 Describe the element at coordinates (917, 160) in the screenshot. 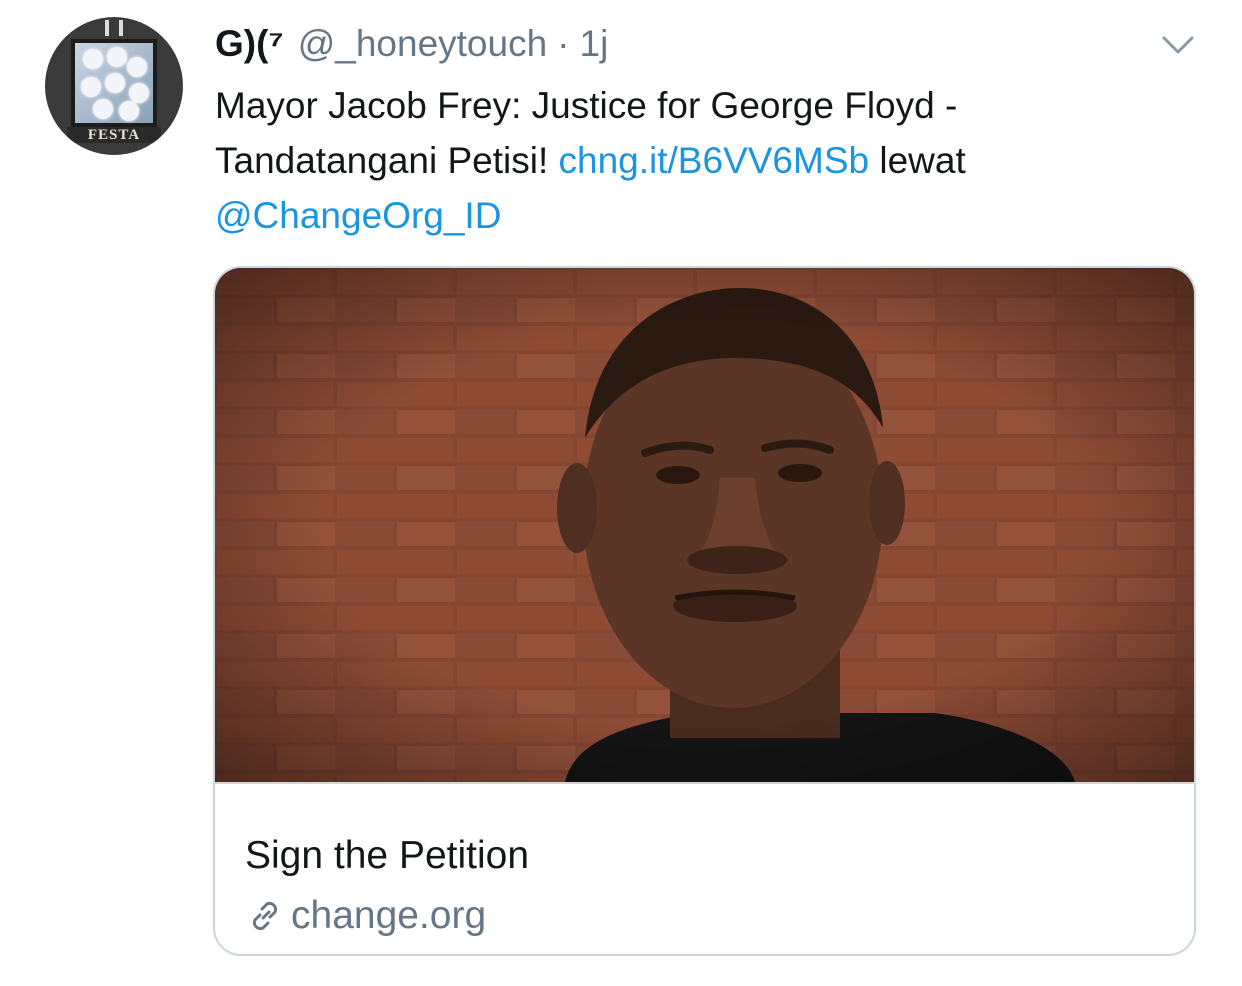

I see `tweet-text-part: lewat` at that location.